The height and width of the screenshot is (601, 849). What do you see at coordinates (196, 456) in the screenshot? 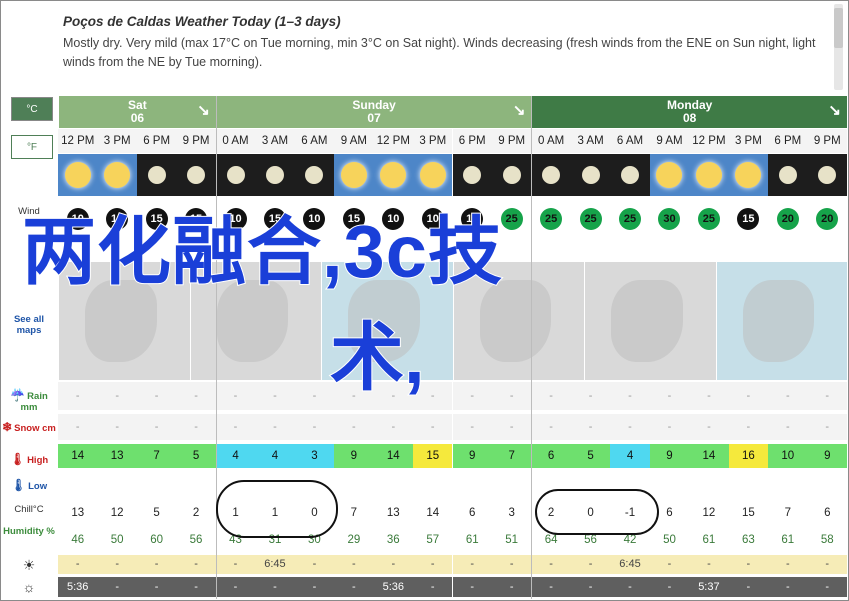
I see `high-temp-cell: 5` at bounding box center [196, 456].